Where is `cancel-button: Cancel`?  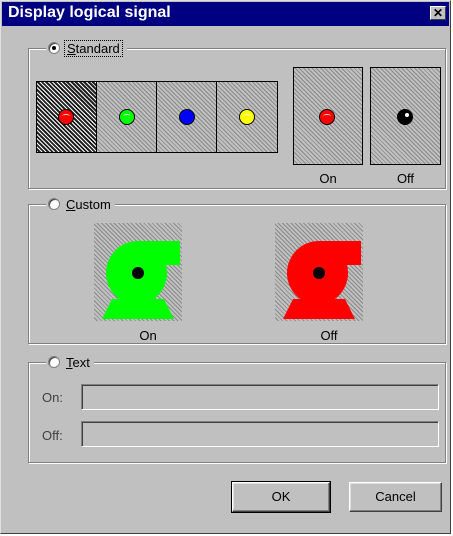
cancel-button: Cancel is located at coordinates (395, 497).